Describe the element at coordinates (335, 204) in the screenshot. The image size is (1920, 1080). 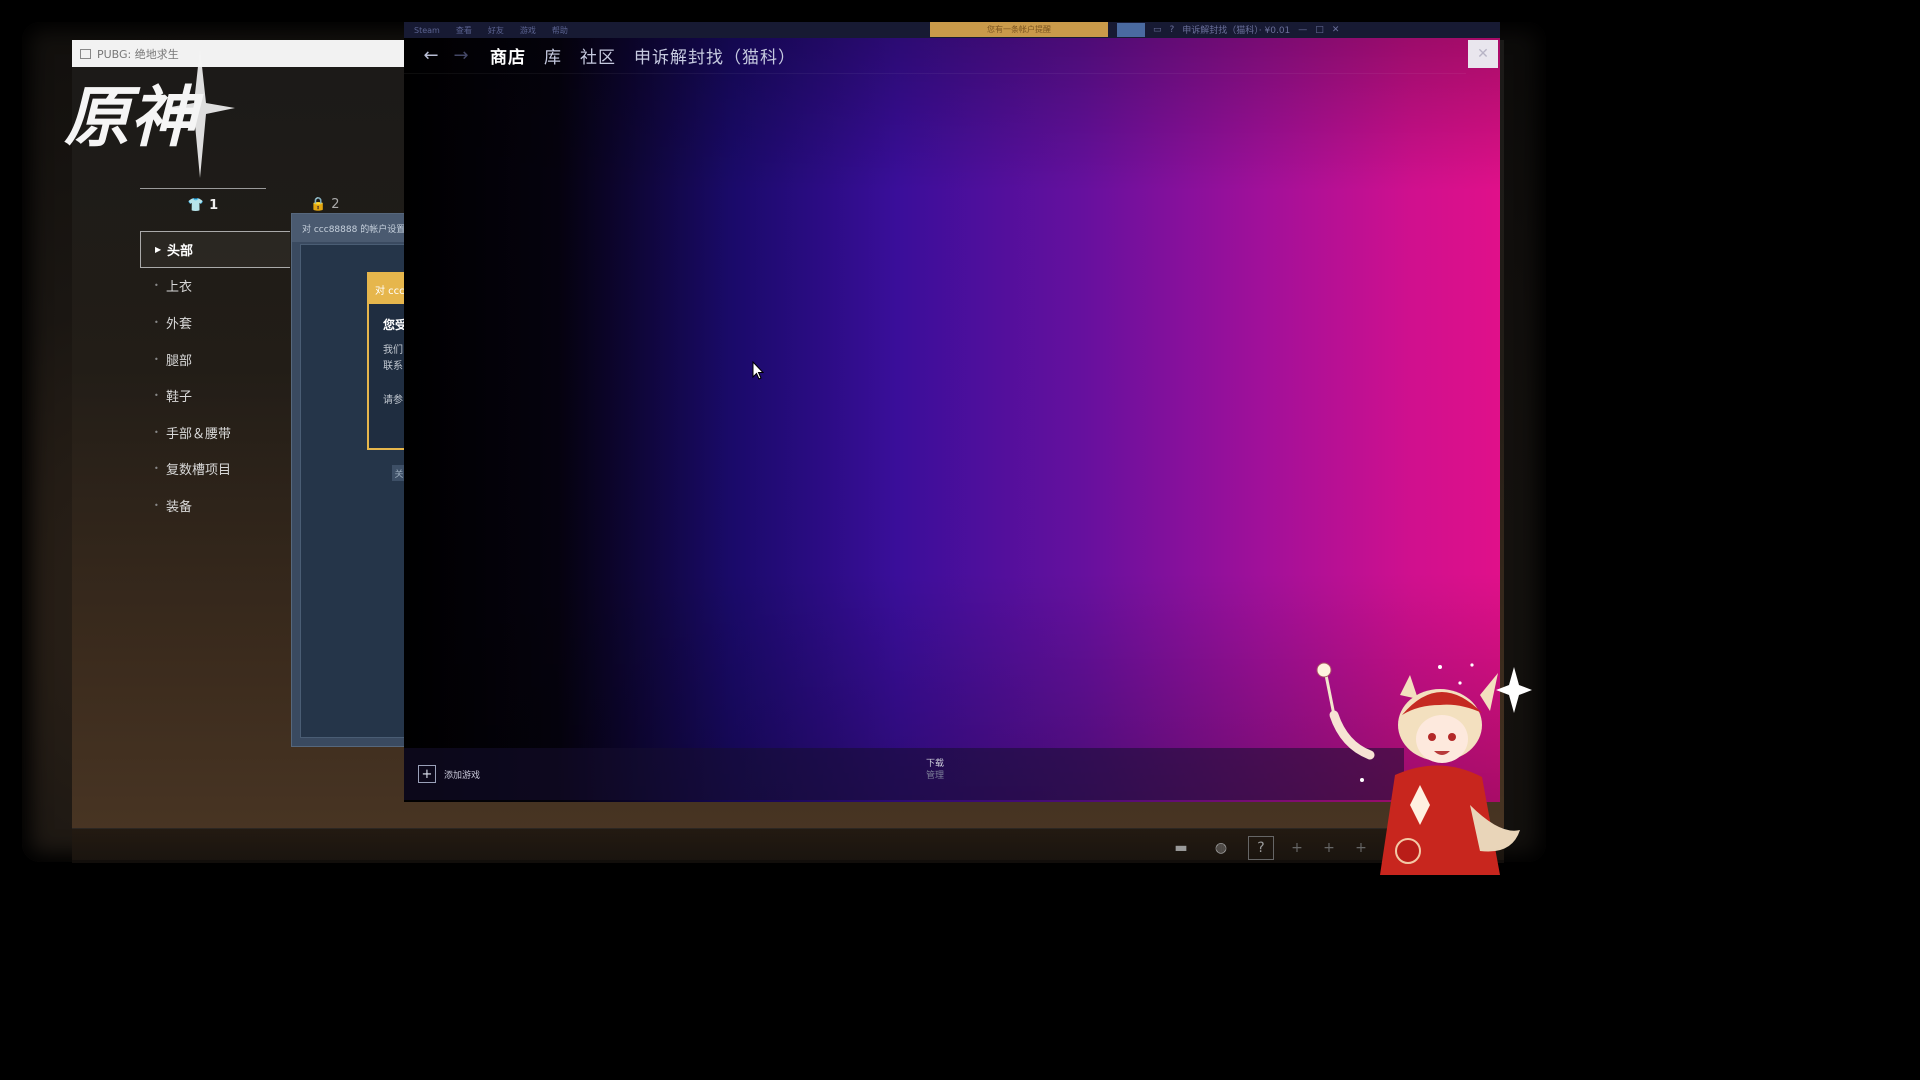
I see `tab-2-label: 2` at that location.